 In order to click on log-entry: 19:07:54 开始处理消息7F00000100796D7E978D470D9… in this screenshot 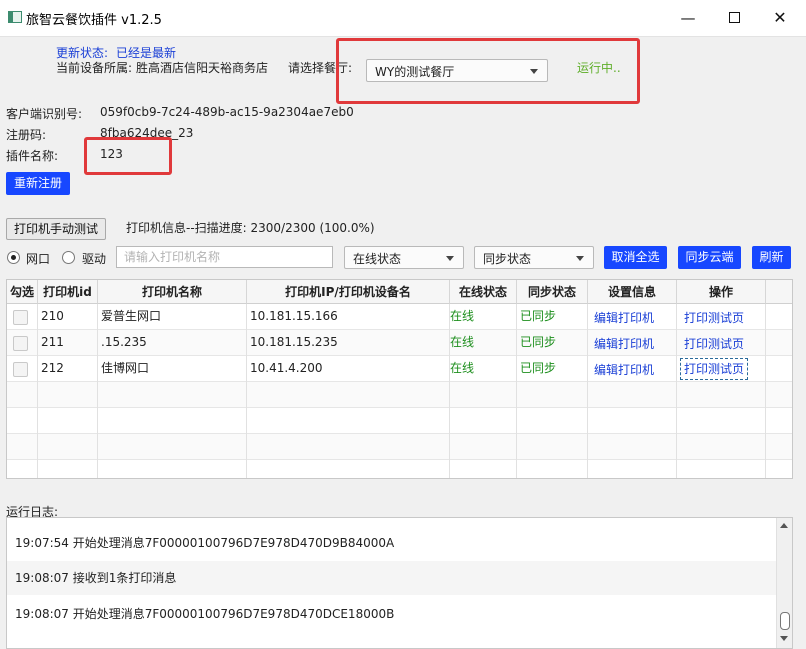, I will do `click(205, 543)`.